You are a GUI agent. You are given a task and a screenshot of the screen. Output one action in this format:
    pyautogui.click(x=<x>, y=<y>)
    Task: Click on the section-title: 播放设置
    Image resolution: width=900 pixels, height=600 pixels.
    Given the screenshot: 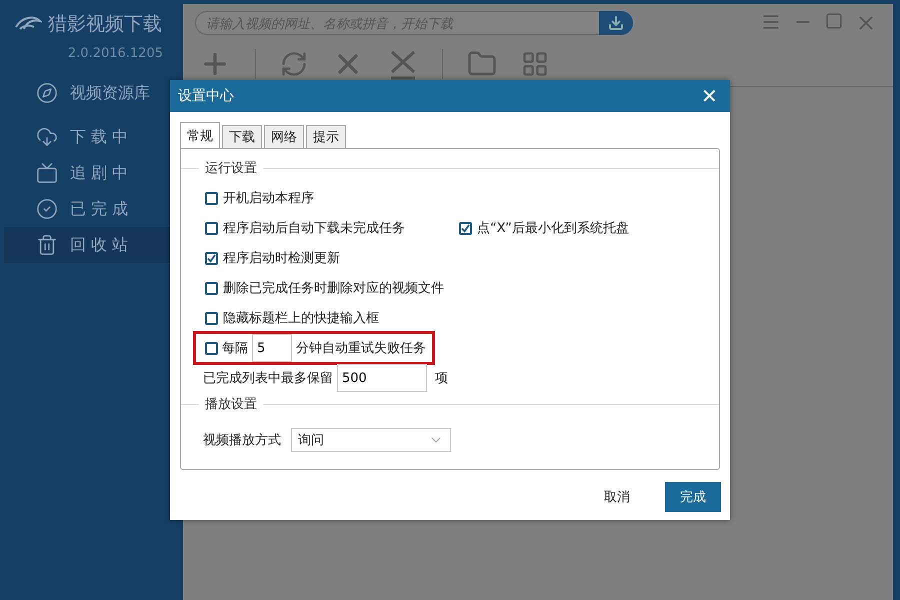 What is the action you would take?
    pyautogui.click(x=231, y=404)
    